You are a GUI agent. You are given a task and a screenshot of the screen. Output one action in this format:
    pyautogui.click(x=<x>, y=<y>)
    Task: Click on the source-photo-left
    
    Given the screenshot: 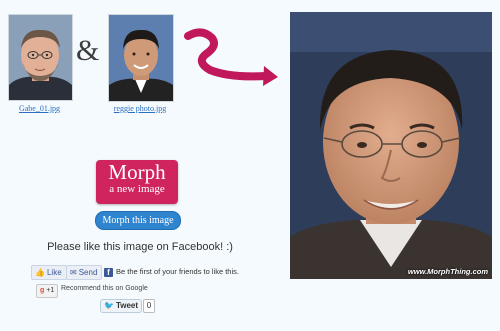 What is the action you would take?
    pyautogui.click(x=40, y=57)
    